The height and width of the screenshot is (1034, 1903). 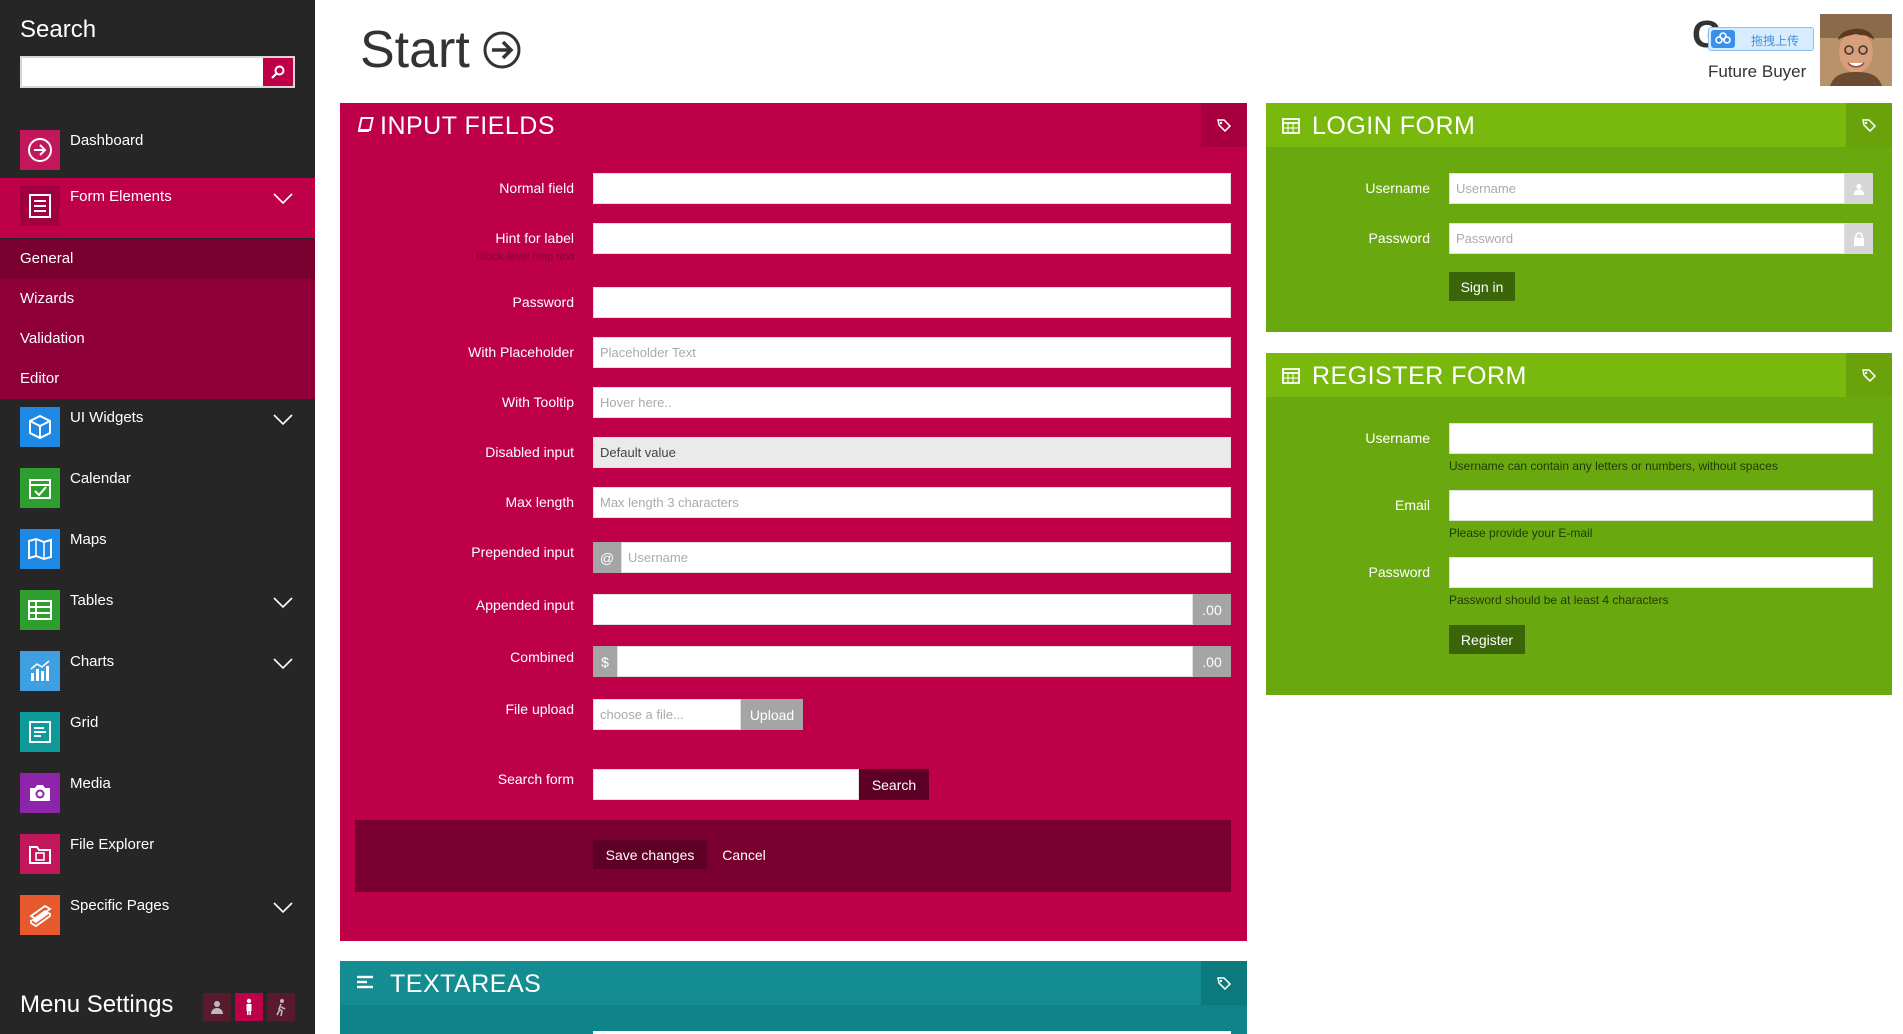 I want to click on cloud-upload-icon, so click(x=1723, y=39).